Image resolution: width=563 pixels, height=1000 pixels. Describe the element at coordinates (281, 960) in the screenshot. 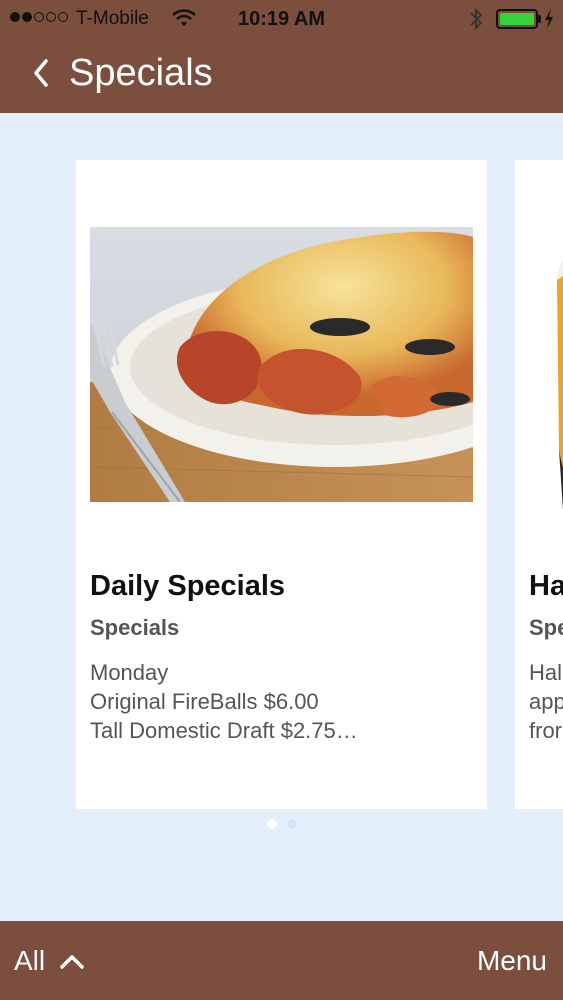

I see `bottom-bar: All Menu` at that location.